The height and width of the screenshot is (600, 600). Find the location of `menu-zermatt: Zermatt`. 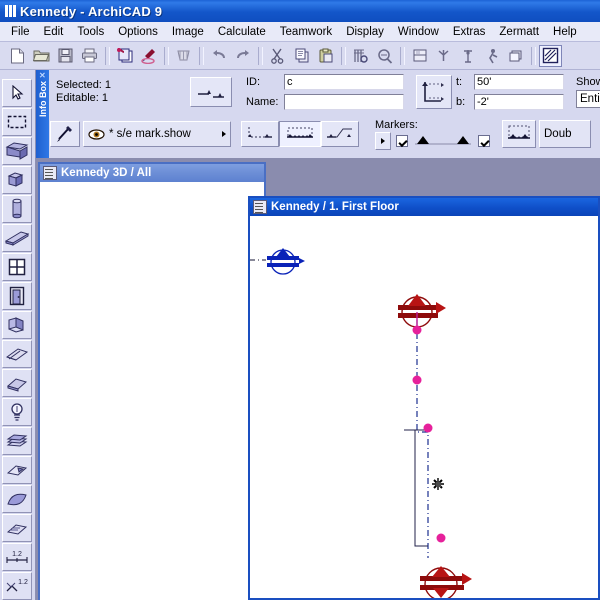

menu-zermatt: Zermatt is located at coordinates (519, 32).